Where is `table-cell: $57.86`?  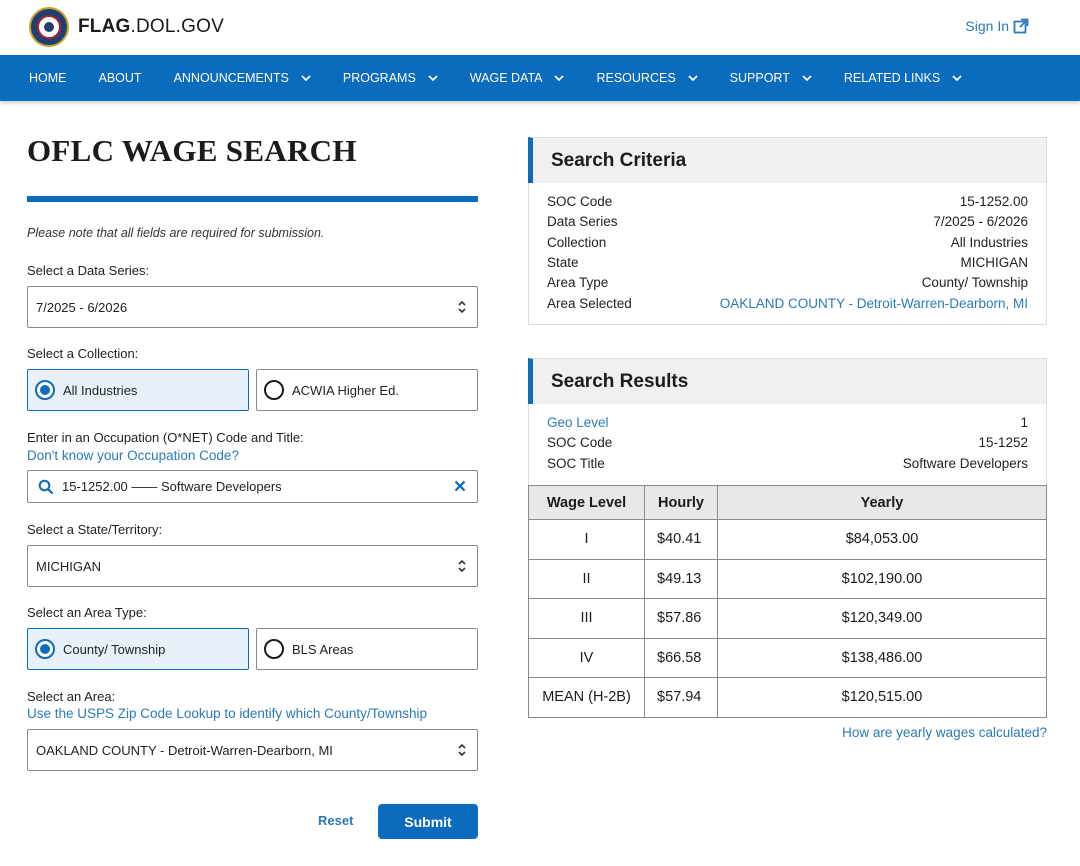
table-cell: $57.86 is located at coordinates (681, 618).